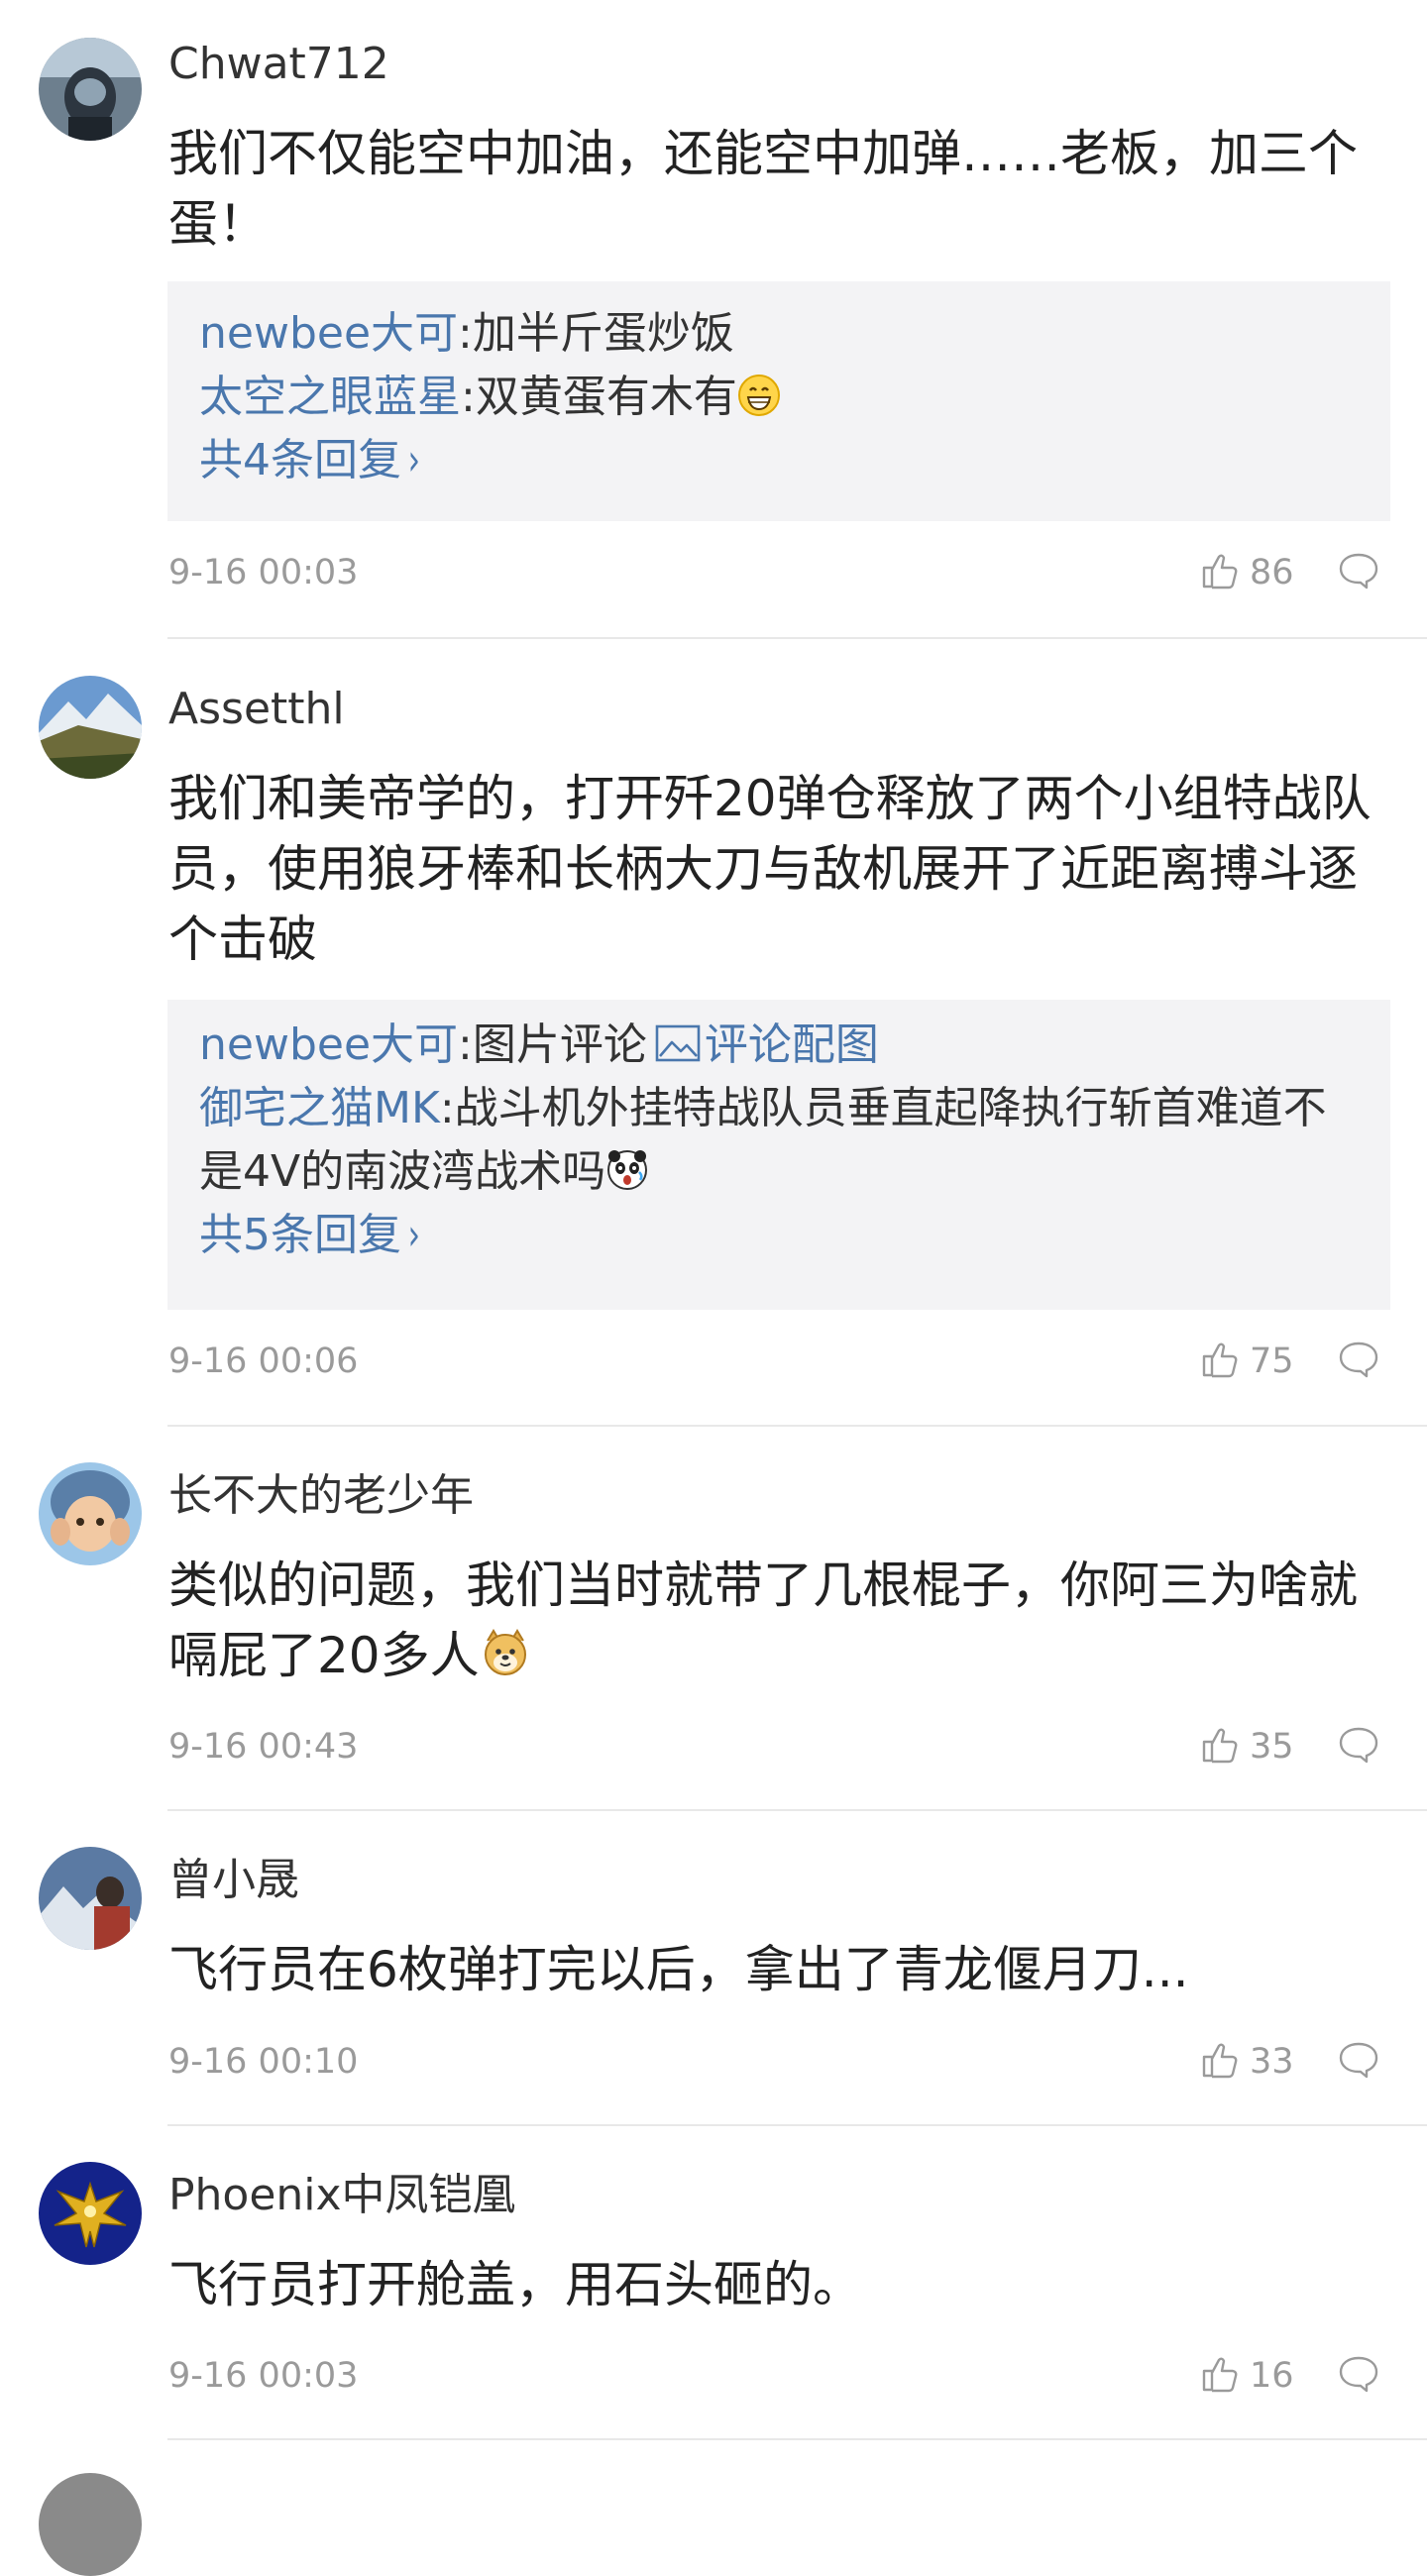 This screenshot has width=1427, height=2576. I want to click on comment-text: 我们不仅能空中加油，还能空中加弹……老板，加三个蛋！, so click(763, 189).